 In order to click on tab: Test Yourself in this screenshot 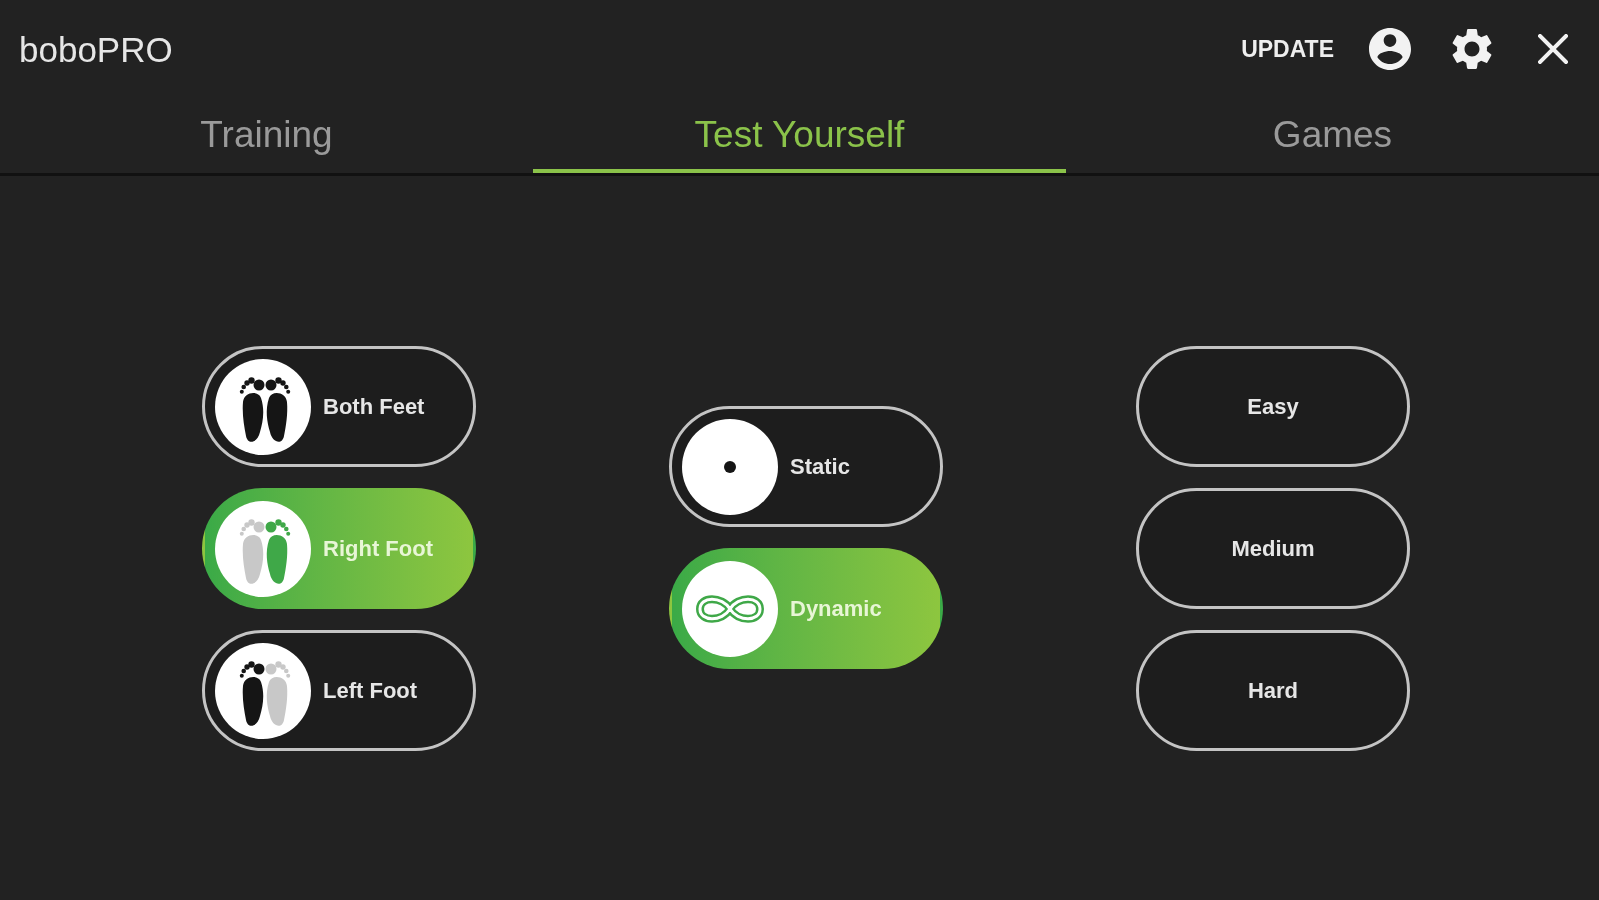, I will do `click(799, 135)`.